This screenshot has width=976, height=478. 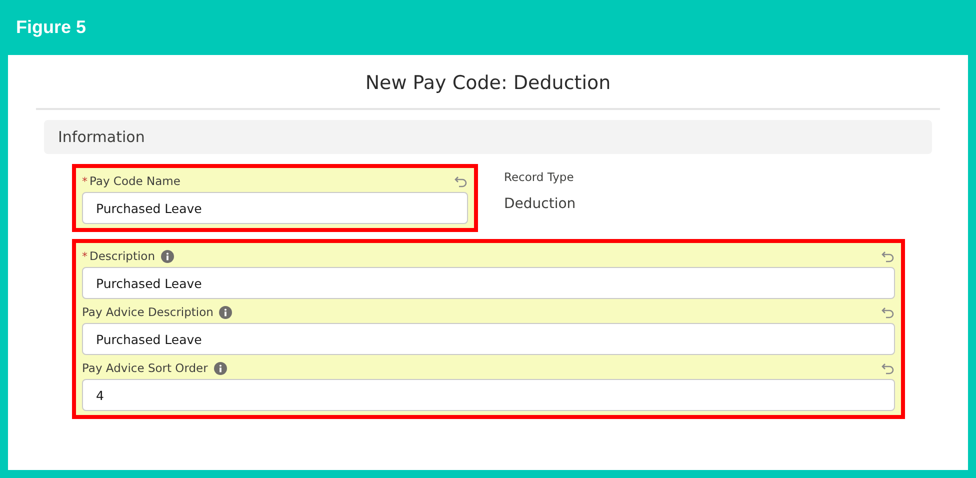 What do you see at coordinates (118, 256) in the screenshot?
I see `field-label: * Description` at bounding box center [118, 256].